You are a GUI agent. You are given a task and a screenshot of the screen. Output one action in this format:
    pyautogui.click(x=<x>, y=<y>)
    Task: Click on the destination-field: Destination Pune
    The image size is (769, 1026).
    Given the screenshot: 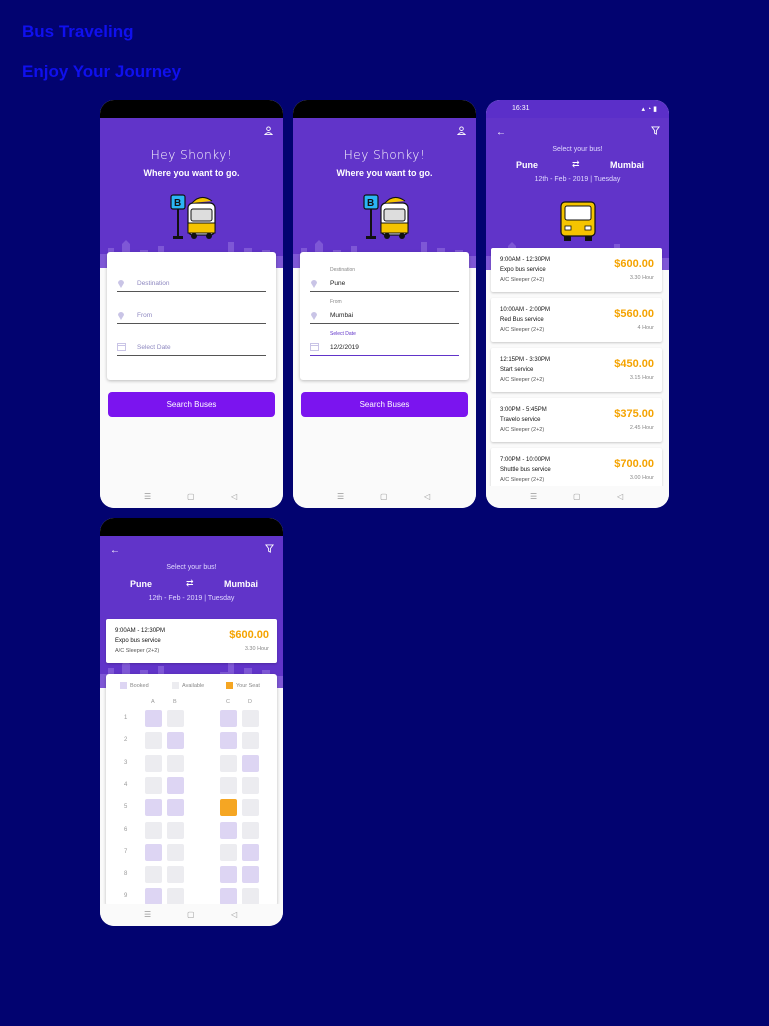 What is the action you would take?
    pyautogui.click(x=384, y=279)
    